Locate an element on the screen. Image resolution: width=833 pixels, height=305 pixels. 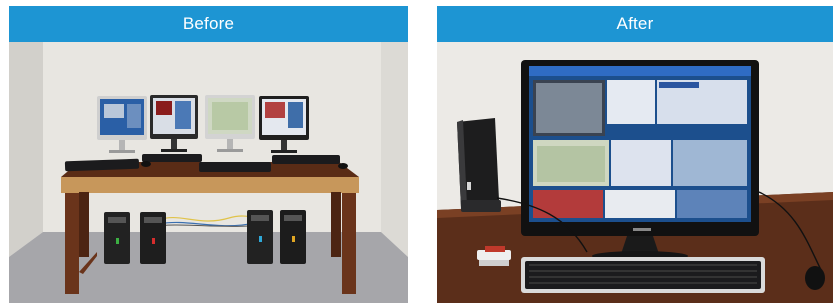
before-desk-leg-back-left is located at coordinates (84, 224).